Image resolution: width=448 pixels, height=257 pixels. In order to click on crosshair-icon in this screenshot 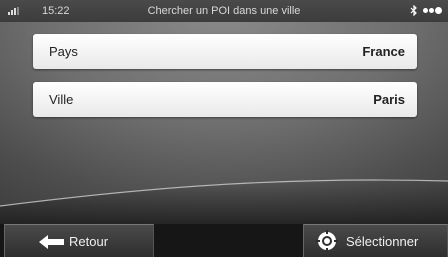, I will do `click(327, 241)`.